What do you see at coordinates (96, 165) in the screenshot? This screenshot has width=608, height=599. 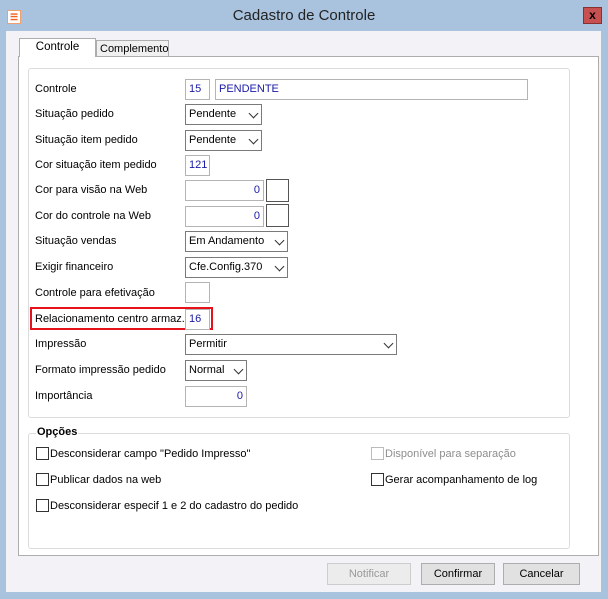 I see `cor-situacao-label: Cor situação item pedido` at bounding box center [96, 165].